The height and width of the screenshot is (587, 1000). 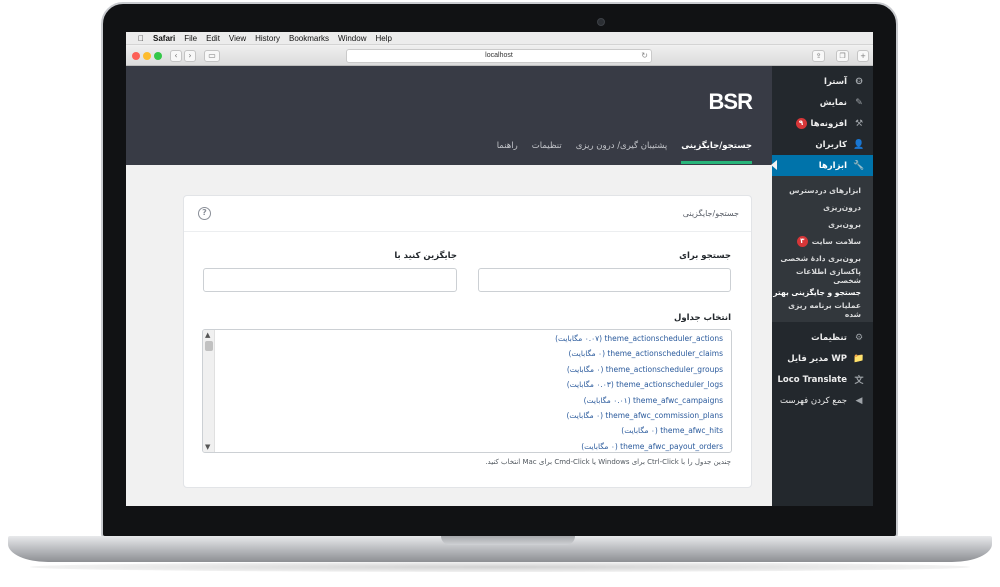 I want to click on chevron-up-icon: ▲, so click(x=207, y=335).